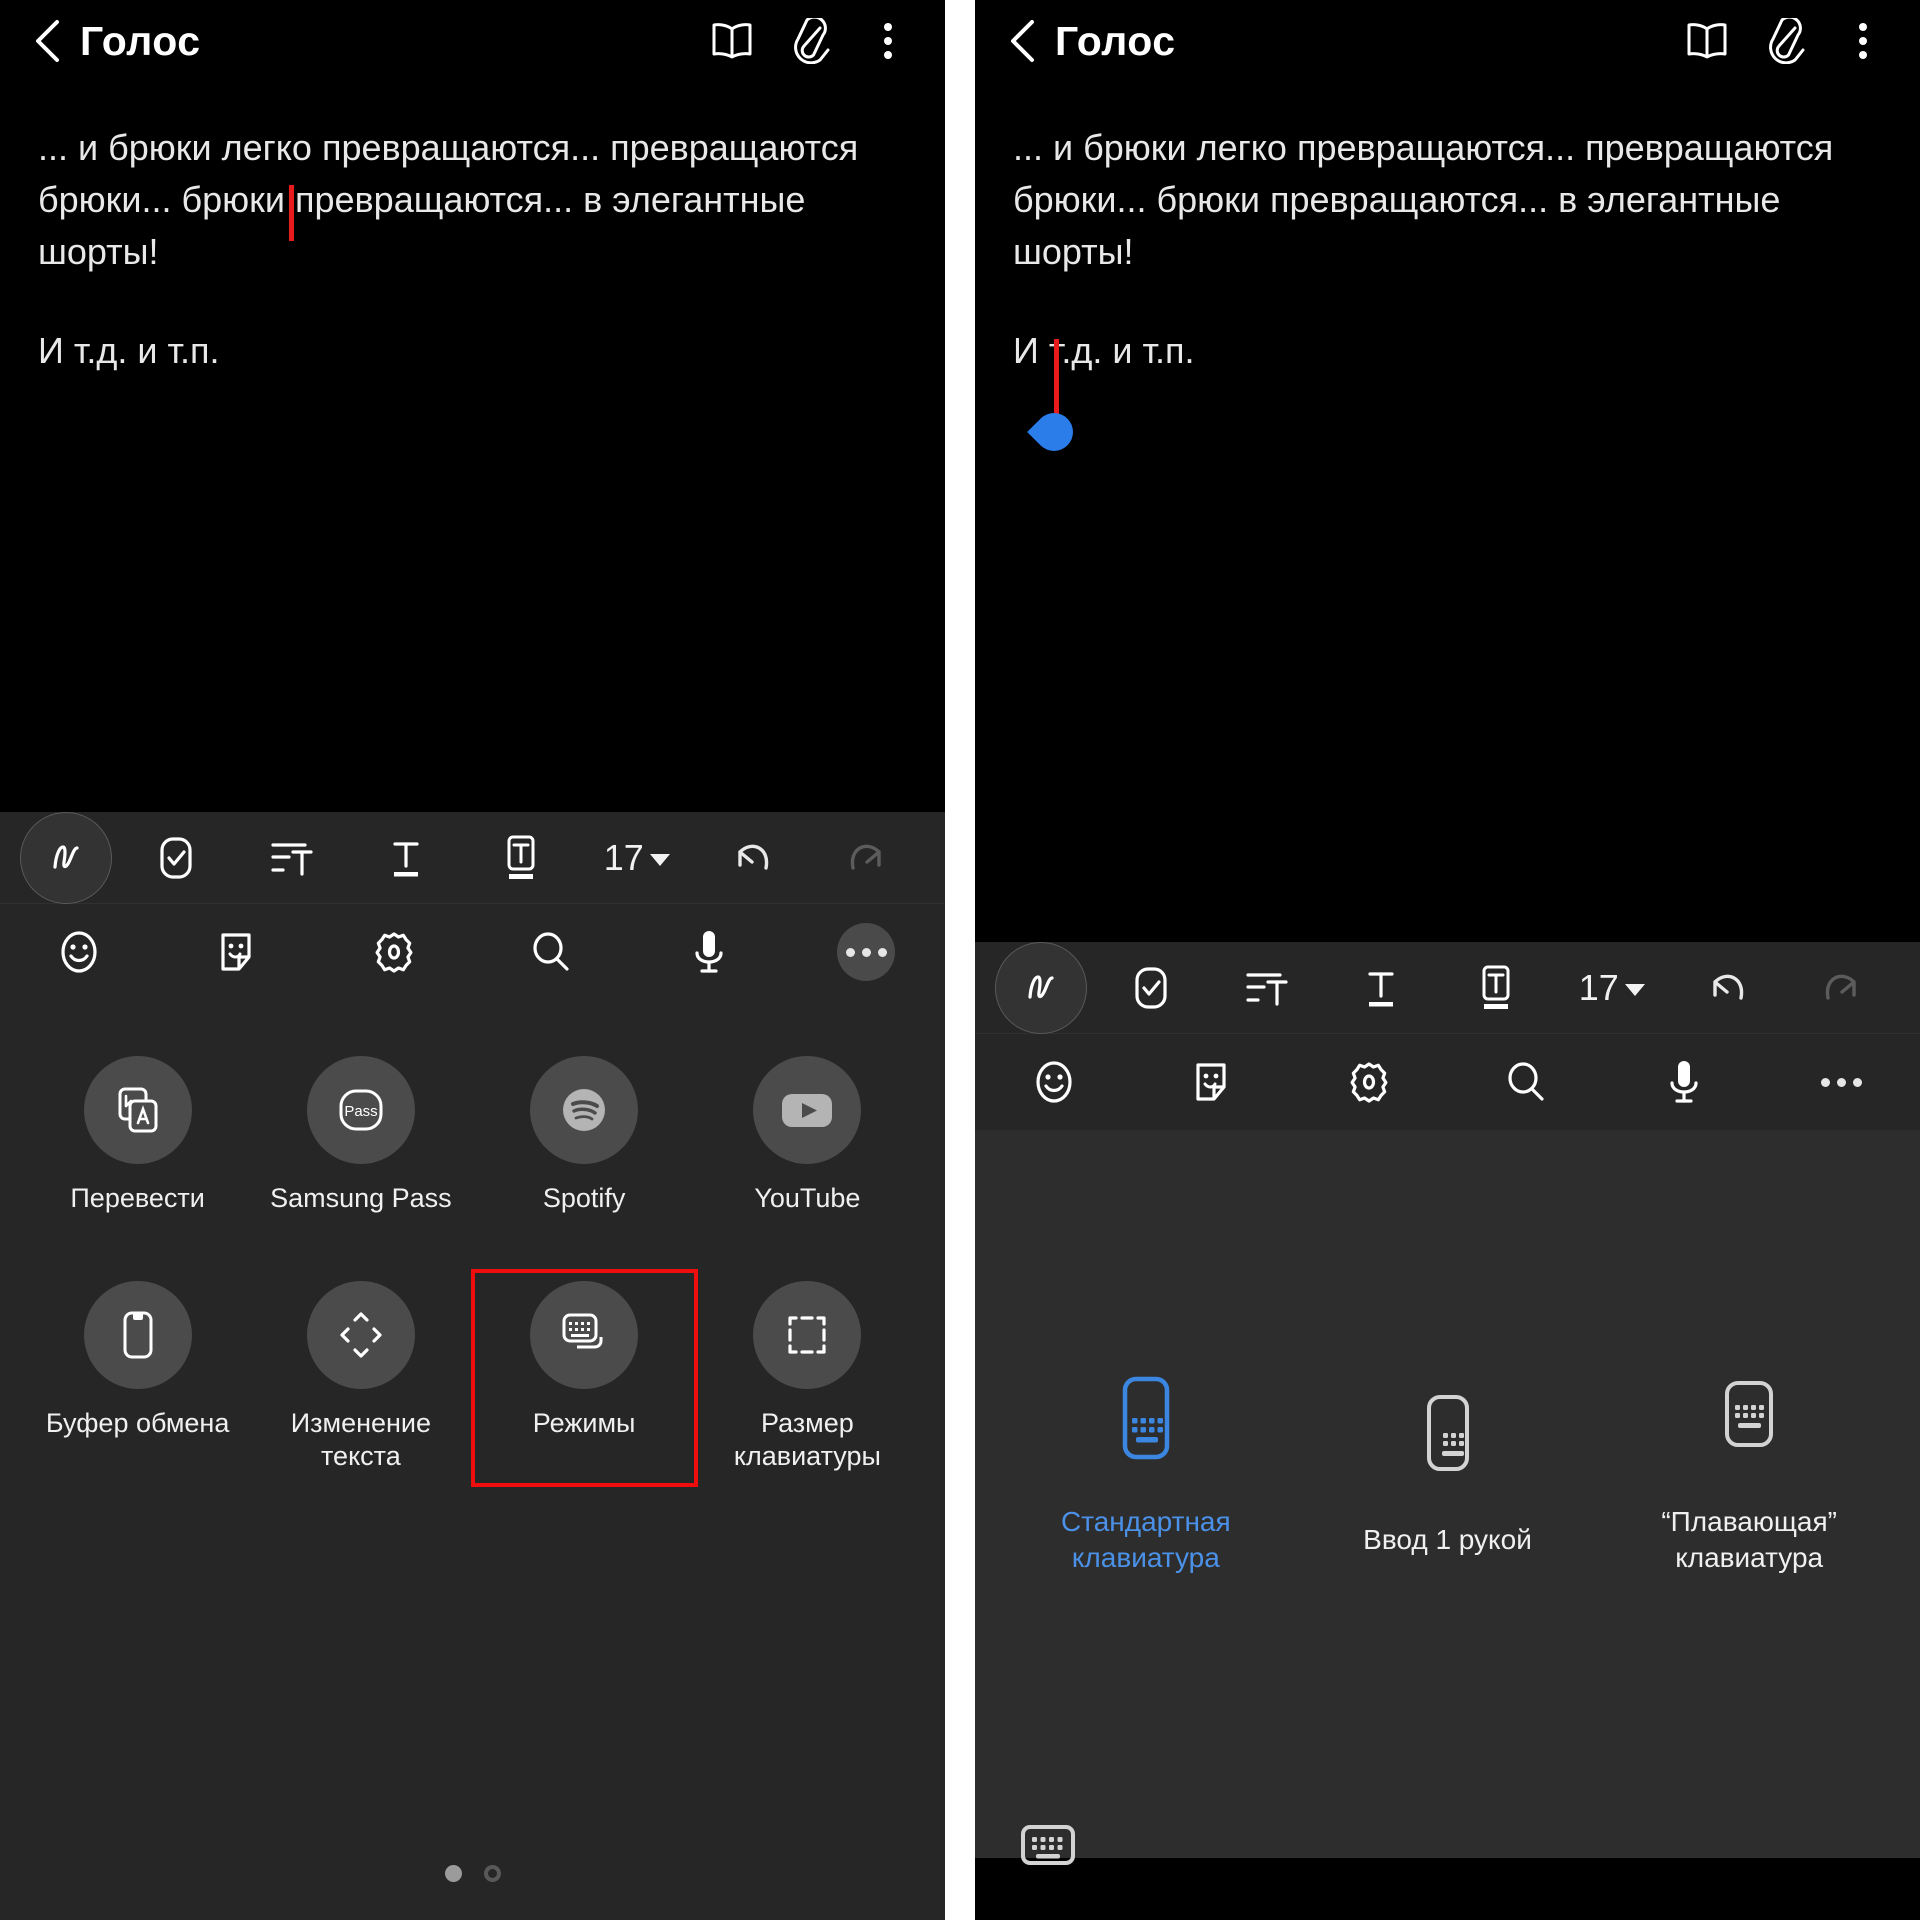 The height and width of the screenshot is (1920, 1920). I want to click on bottom-black-strip, so click(1447, 1889).